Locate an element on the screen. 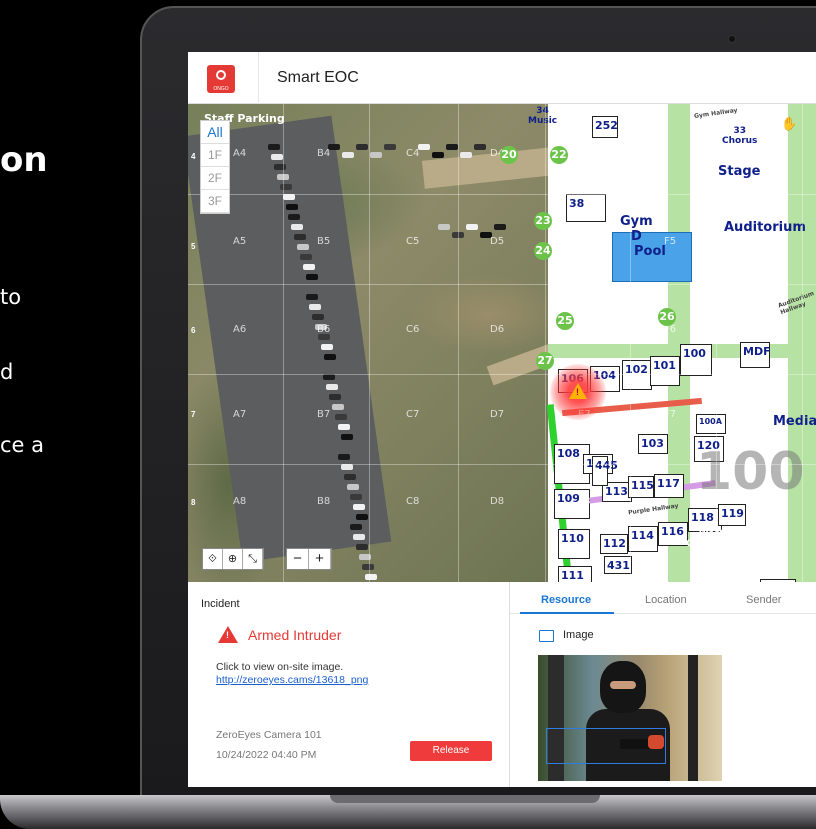 The height and width of the screenshot is (829, 816). room-number: 100A is located at coordinates (710, 421).